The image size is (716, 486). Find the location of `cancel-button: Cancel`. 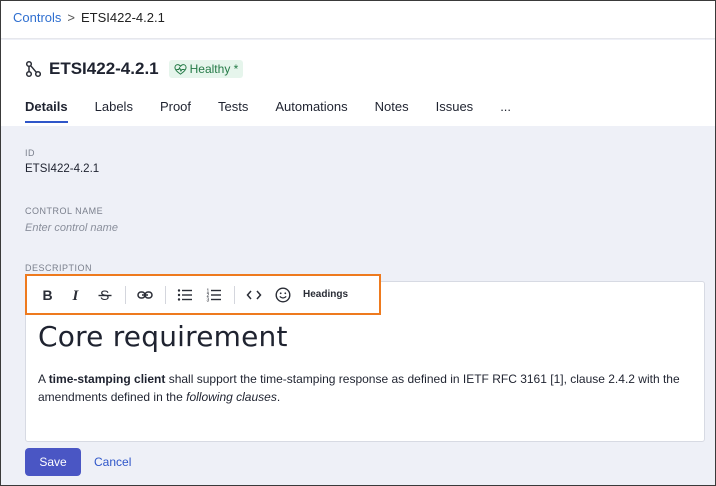

cancel-button: Cancel is located at coordinates (112, 462).